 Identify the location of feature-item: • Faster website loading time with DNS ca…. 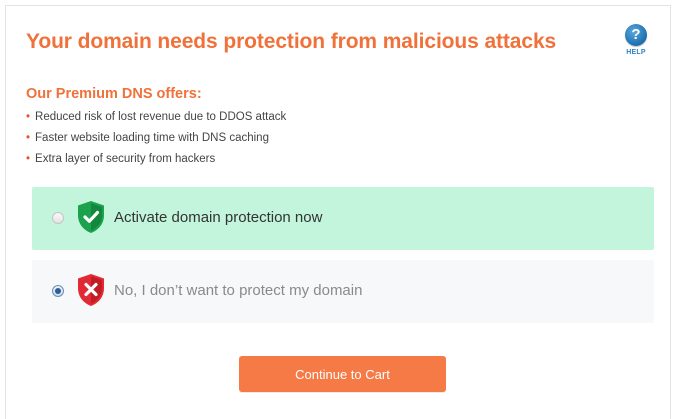
(156, 138).